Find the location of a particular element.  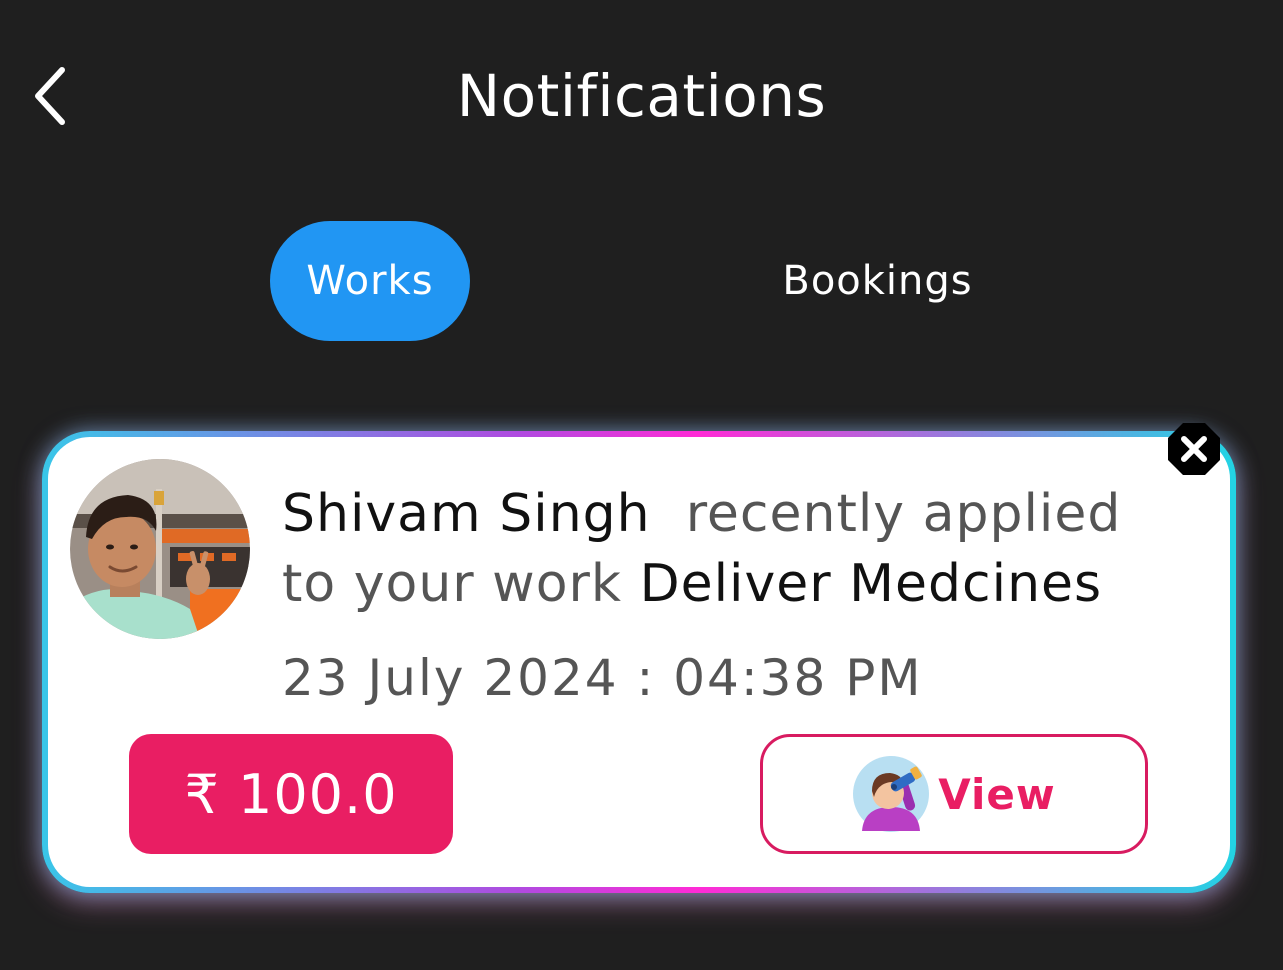

avatar is located at coordinates (160, 549).